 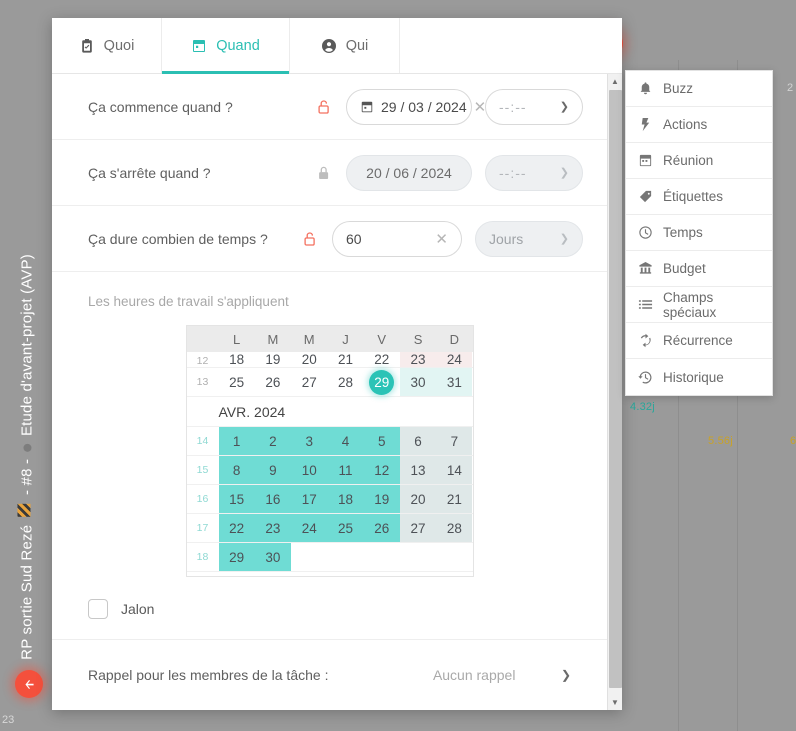 I want to click on modal-scrollbar: ▲ ▼, so click(x=614, y=392).